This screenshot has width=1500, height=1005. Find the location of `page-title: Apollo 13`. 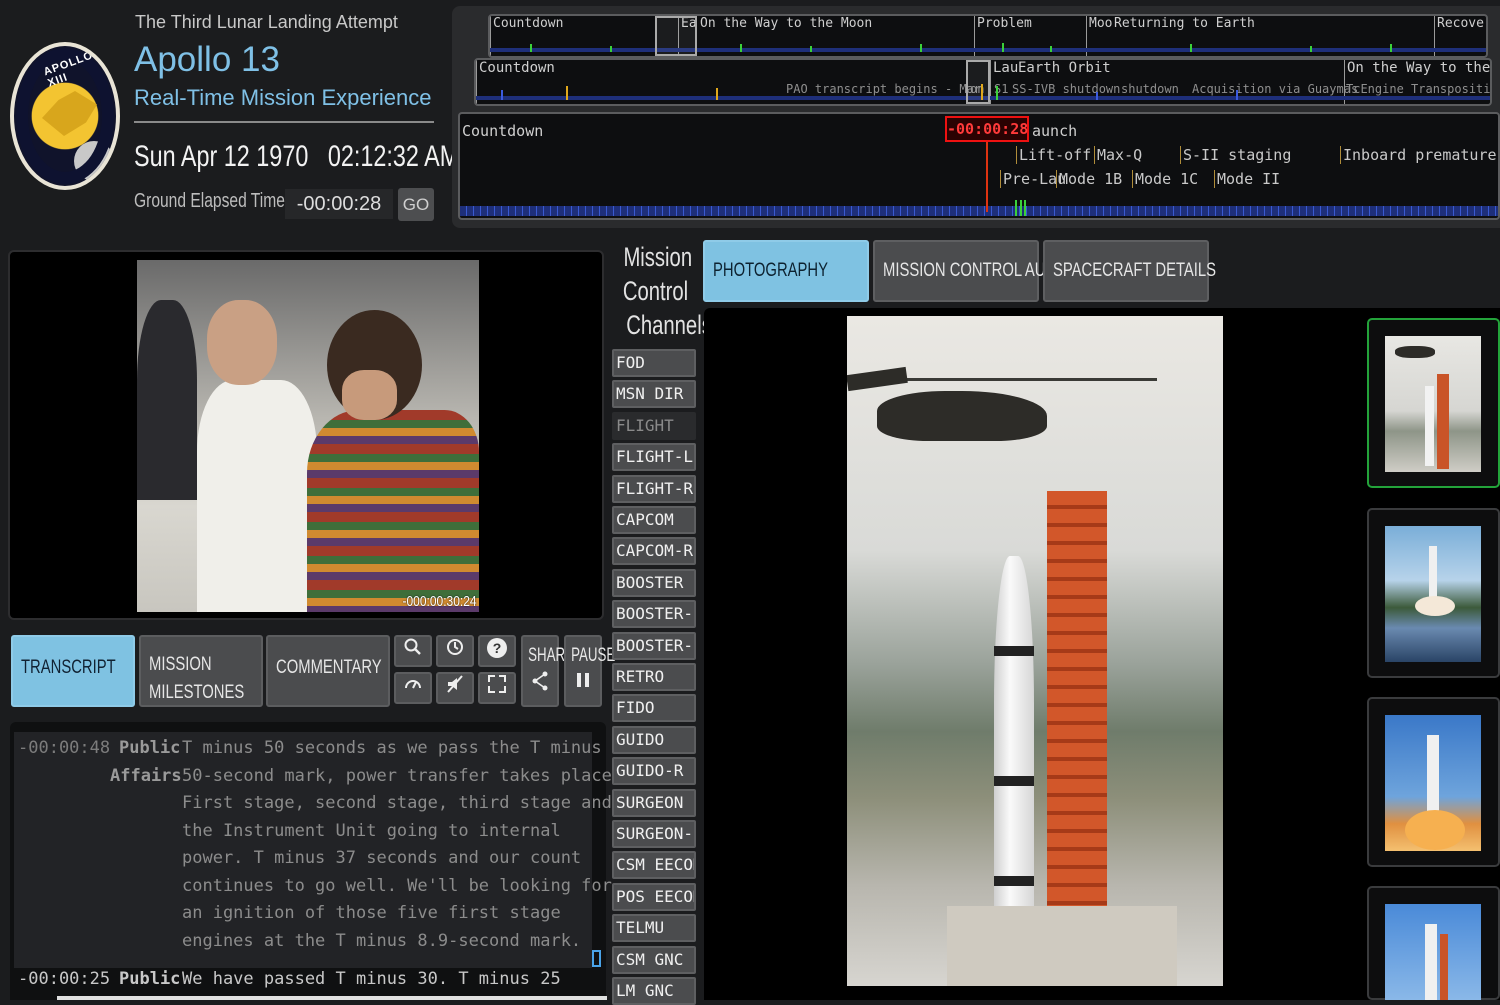

page-title: Apollo 13 is located at coordinates (207, 59).